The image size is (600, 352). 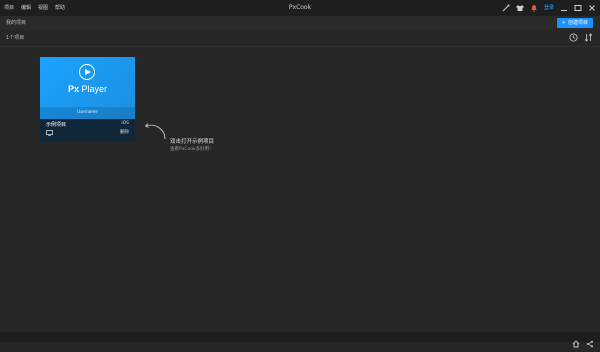 What do you see at coordinates (124, 132) in the screenshot?
I see `card-delete-button: 删除` at bounding box center [124, 132].